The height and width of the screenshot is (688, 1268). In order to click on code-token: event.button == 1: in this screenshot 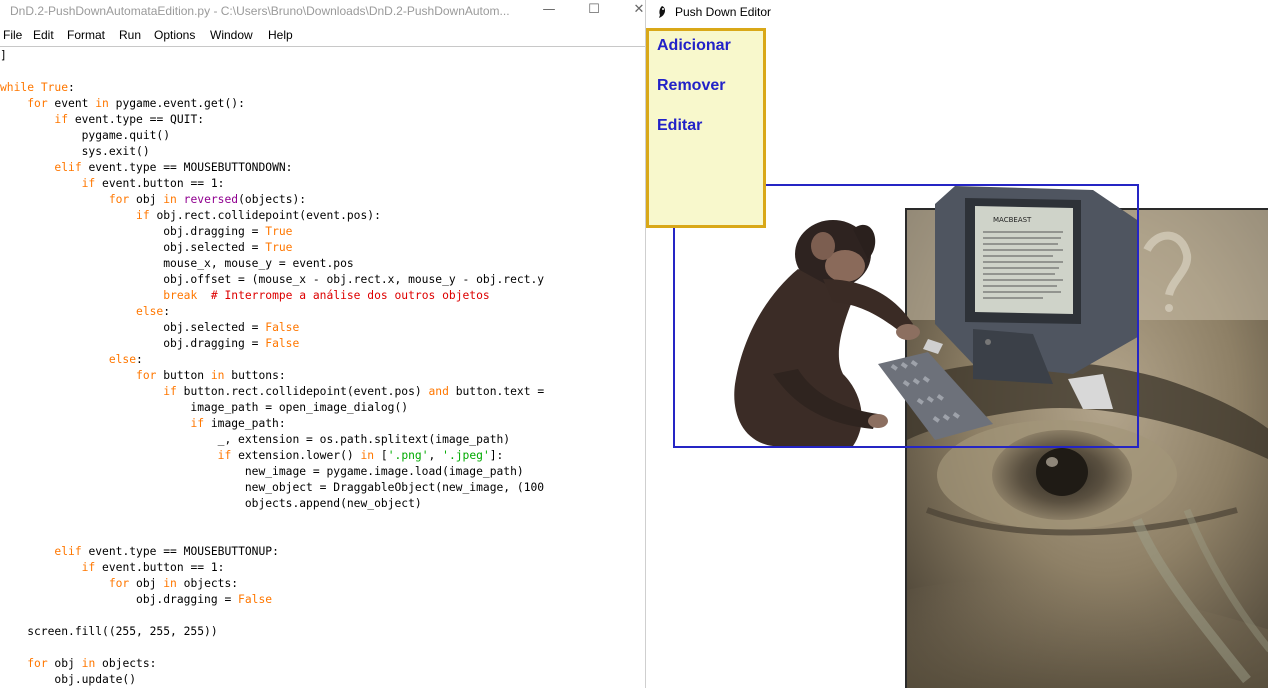, I will do `click(160, 183)`.